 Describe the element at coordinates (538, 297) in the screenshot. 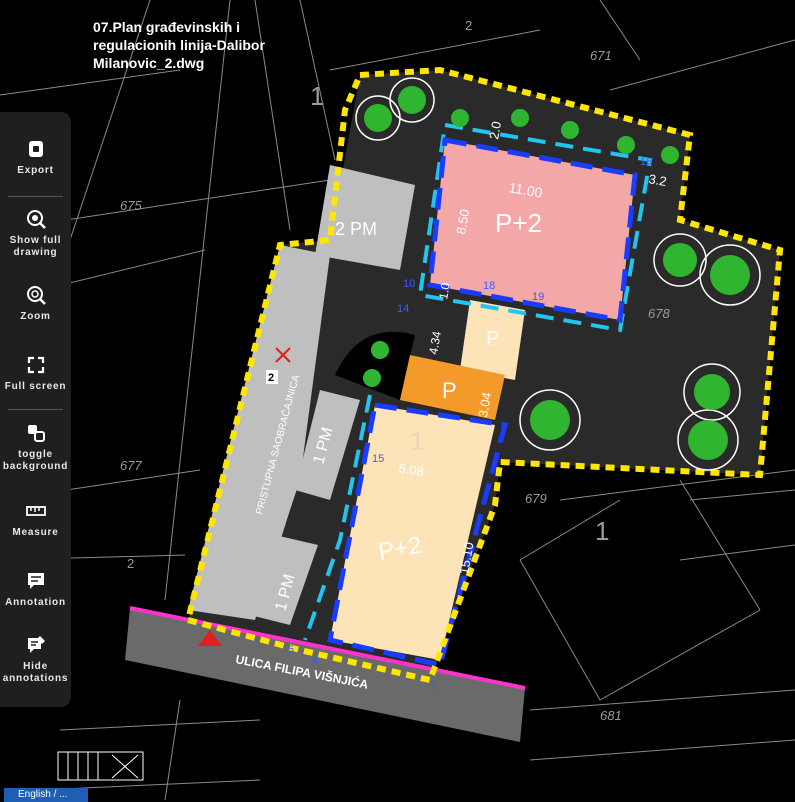

I see `point-number: 19` at that location.